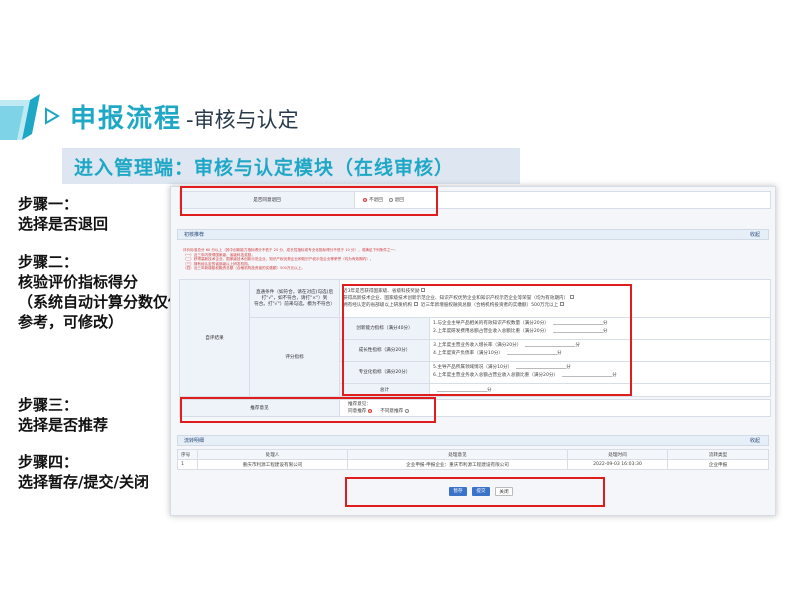  What do you see at coordinates (294, 357) in the screenshot?
I see `eval-label: 评分指标` at bounding box center [294, 357].